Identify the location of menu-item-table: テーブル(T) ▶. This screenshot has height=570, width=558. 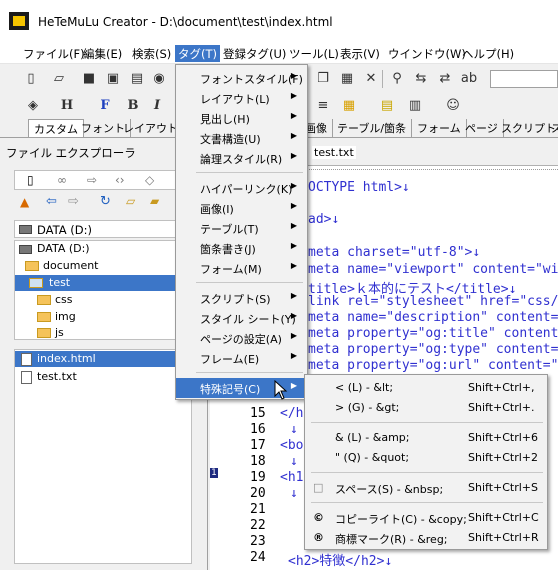
(241, 228).